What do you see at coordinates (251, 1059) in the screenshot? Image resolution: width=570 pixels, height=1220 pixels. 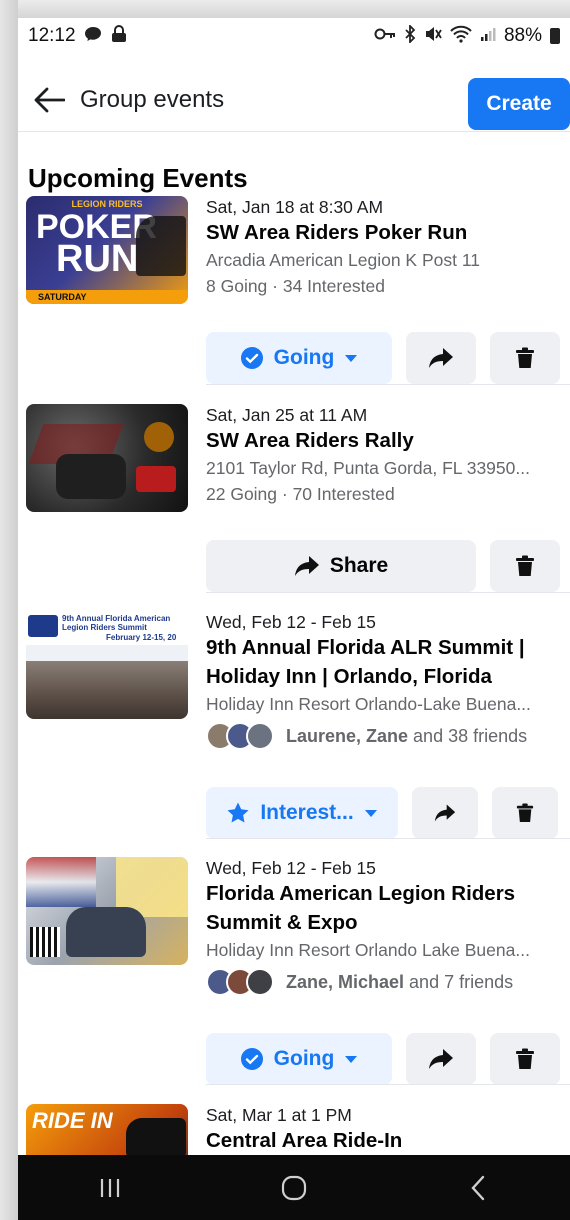 I see `check-circle-icon` at bounding box center [251, 1059].